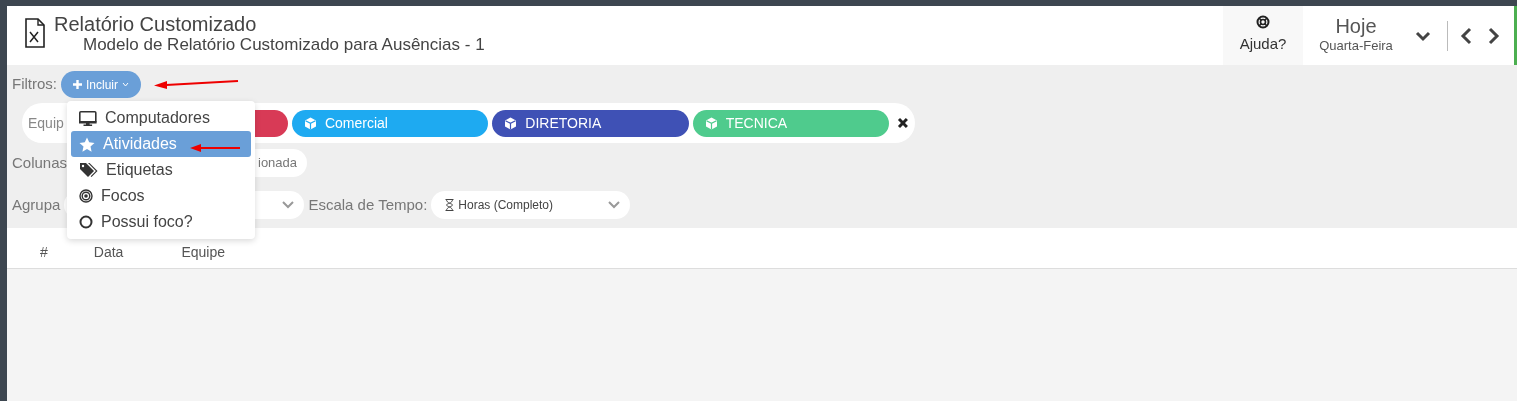 The height and width of the screenshot is (401, 1517). Describe the element at coordinates (125, 84) in the screenshot. I see `caret-icon` at that location.